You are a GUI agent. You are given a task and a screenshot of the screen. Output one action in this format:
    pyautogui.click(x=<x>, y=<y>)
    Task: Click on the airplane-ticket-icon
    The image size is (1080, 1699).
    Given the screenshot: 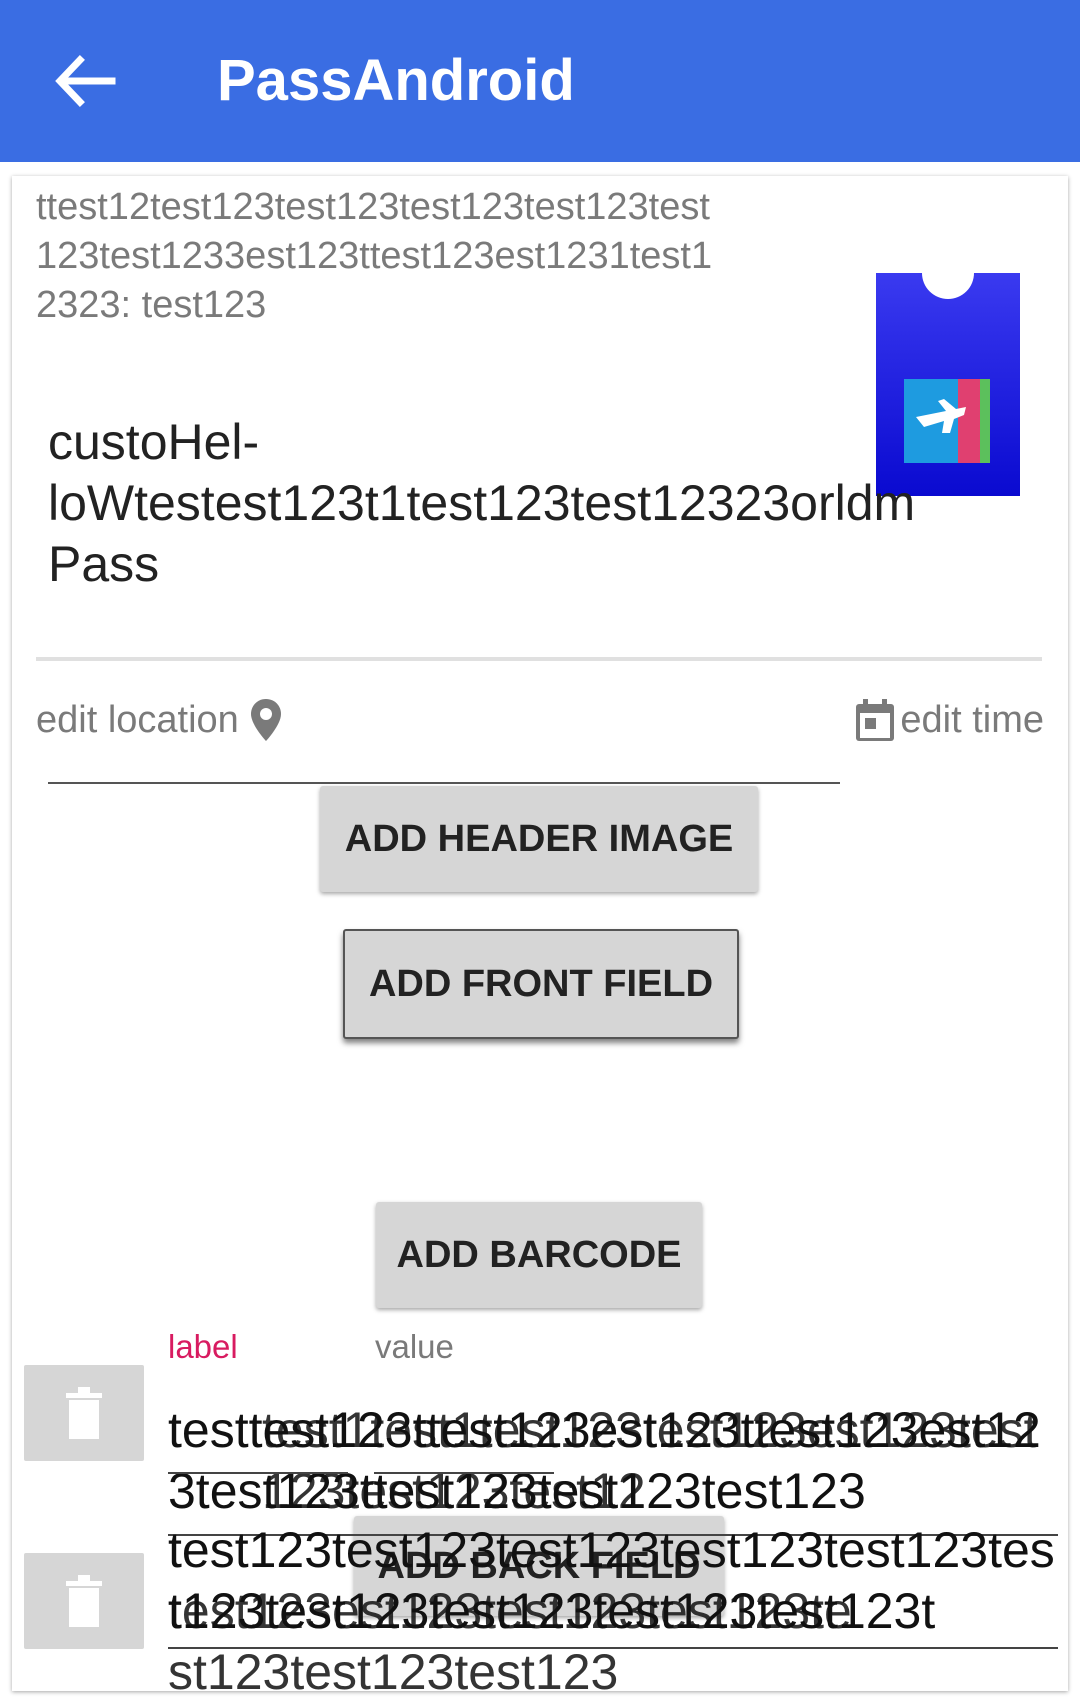 What is the action you would take?
    pyautogui.click(x=948, y=384)
    